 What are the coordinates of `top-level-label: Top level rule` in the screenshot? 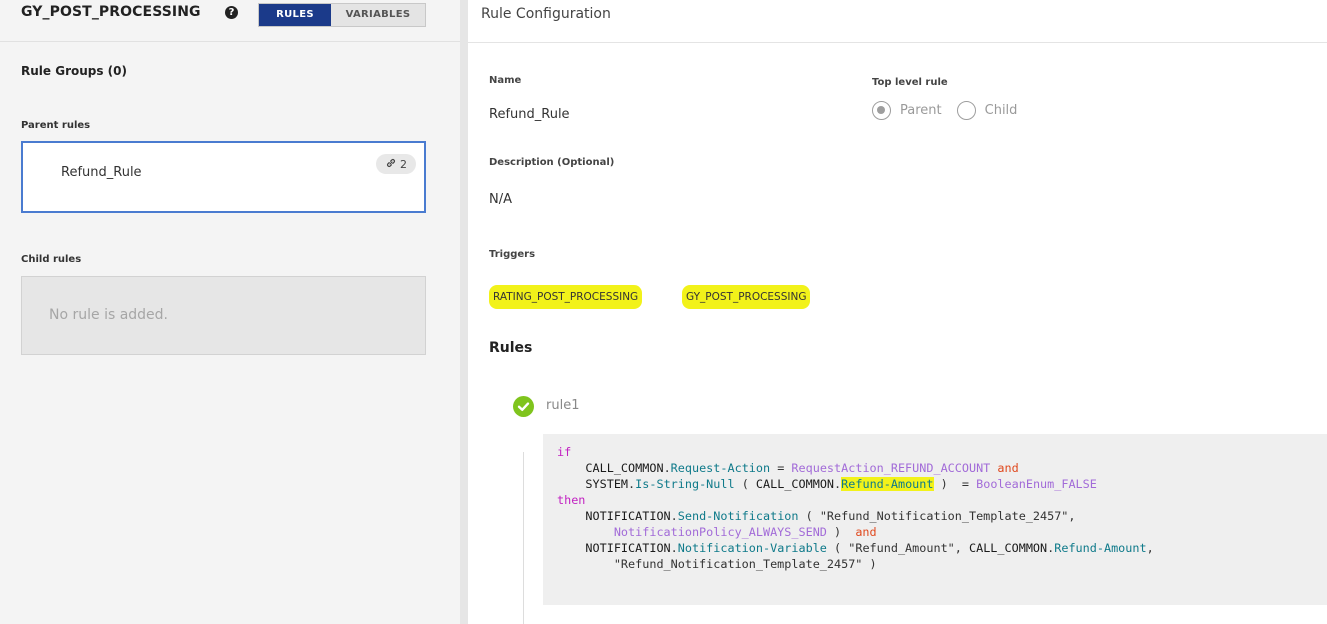 It's located at (910, 82).